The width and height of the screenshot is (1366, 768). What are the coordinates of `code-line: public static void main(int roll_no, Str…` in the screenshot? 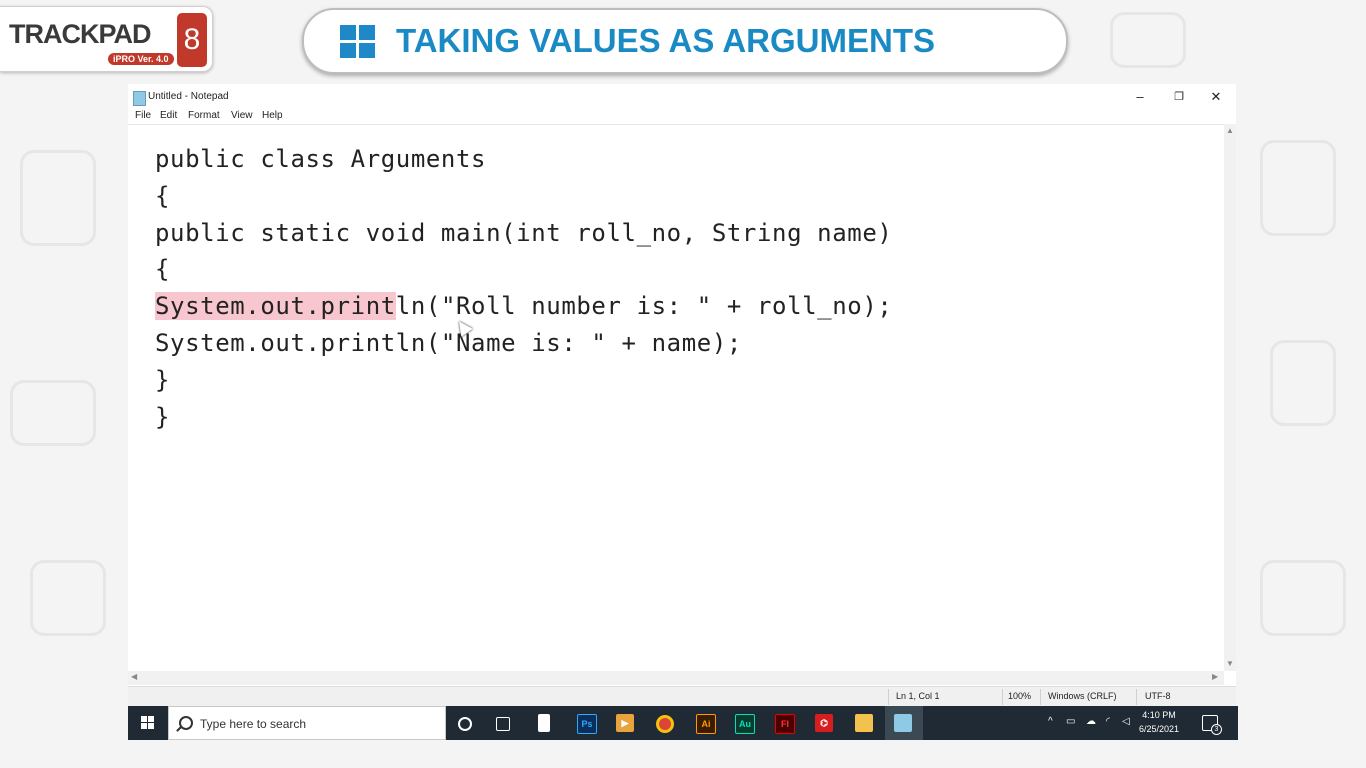 It's located at (524, 233).